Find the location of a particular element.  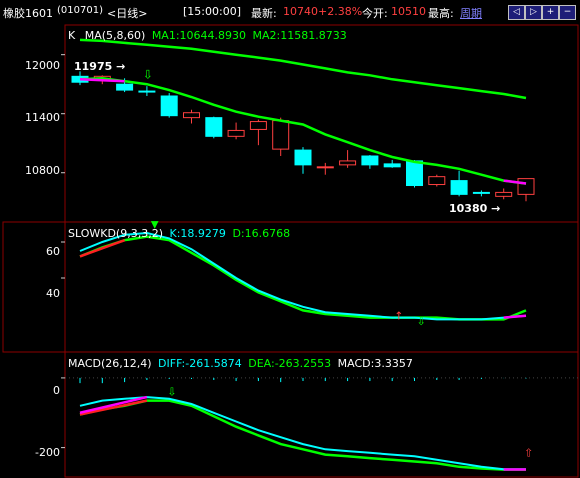

buy-signal-arrow: ⇩ is located at coordinates (148, 74).